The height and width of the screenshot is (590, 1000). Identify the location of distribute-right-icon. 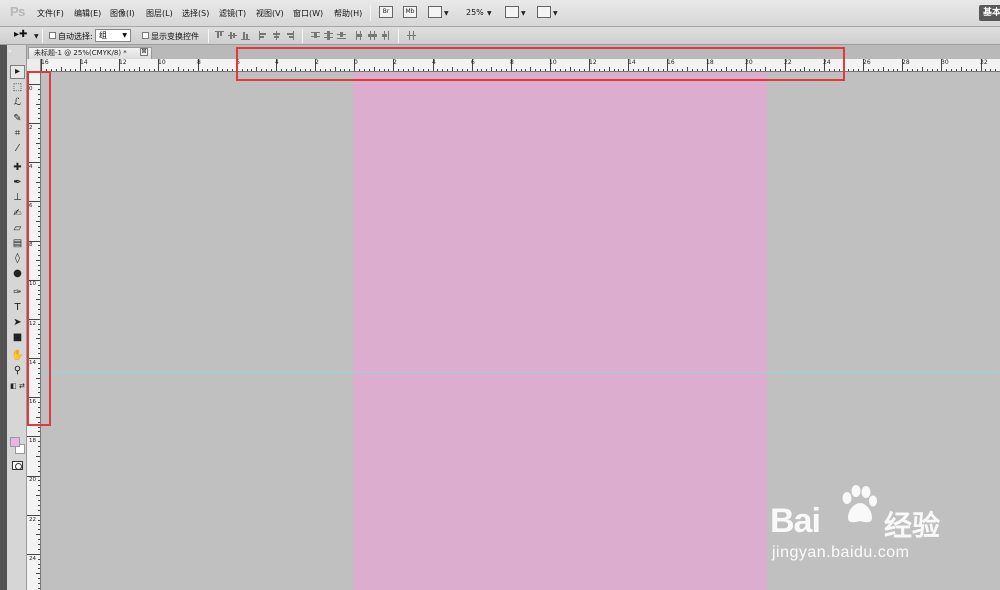
(385, 35).